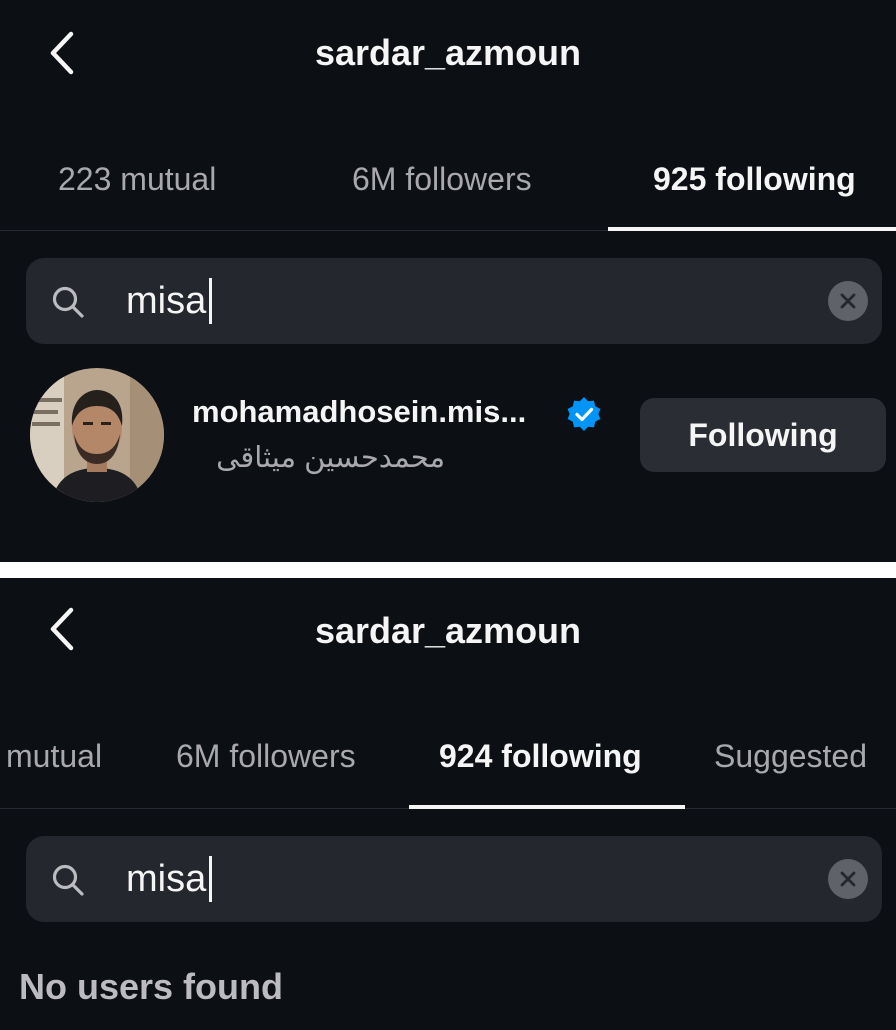 The width and height of the screenshot is (896, 1030). Describe the element at coordinates (330, 458) in the screenshot. I see `result-full-name: محمدحسين ميثاقى` at that location.